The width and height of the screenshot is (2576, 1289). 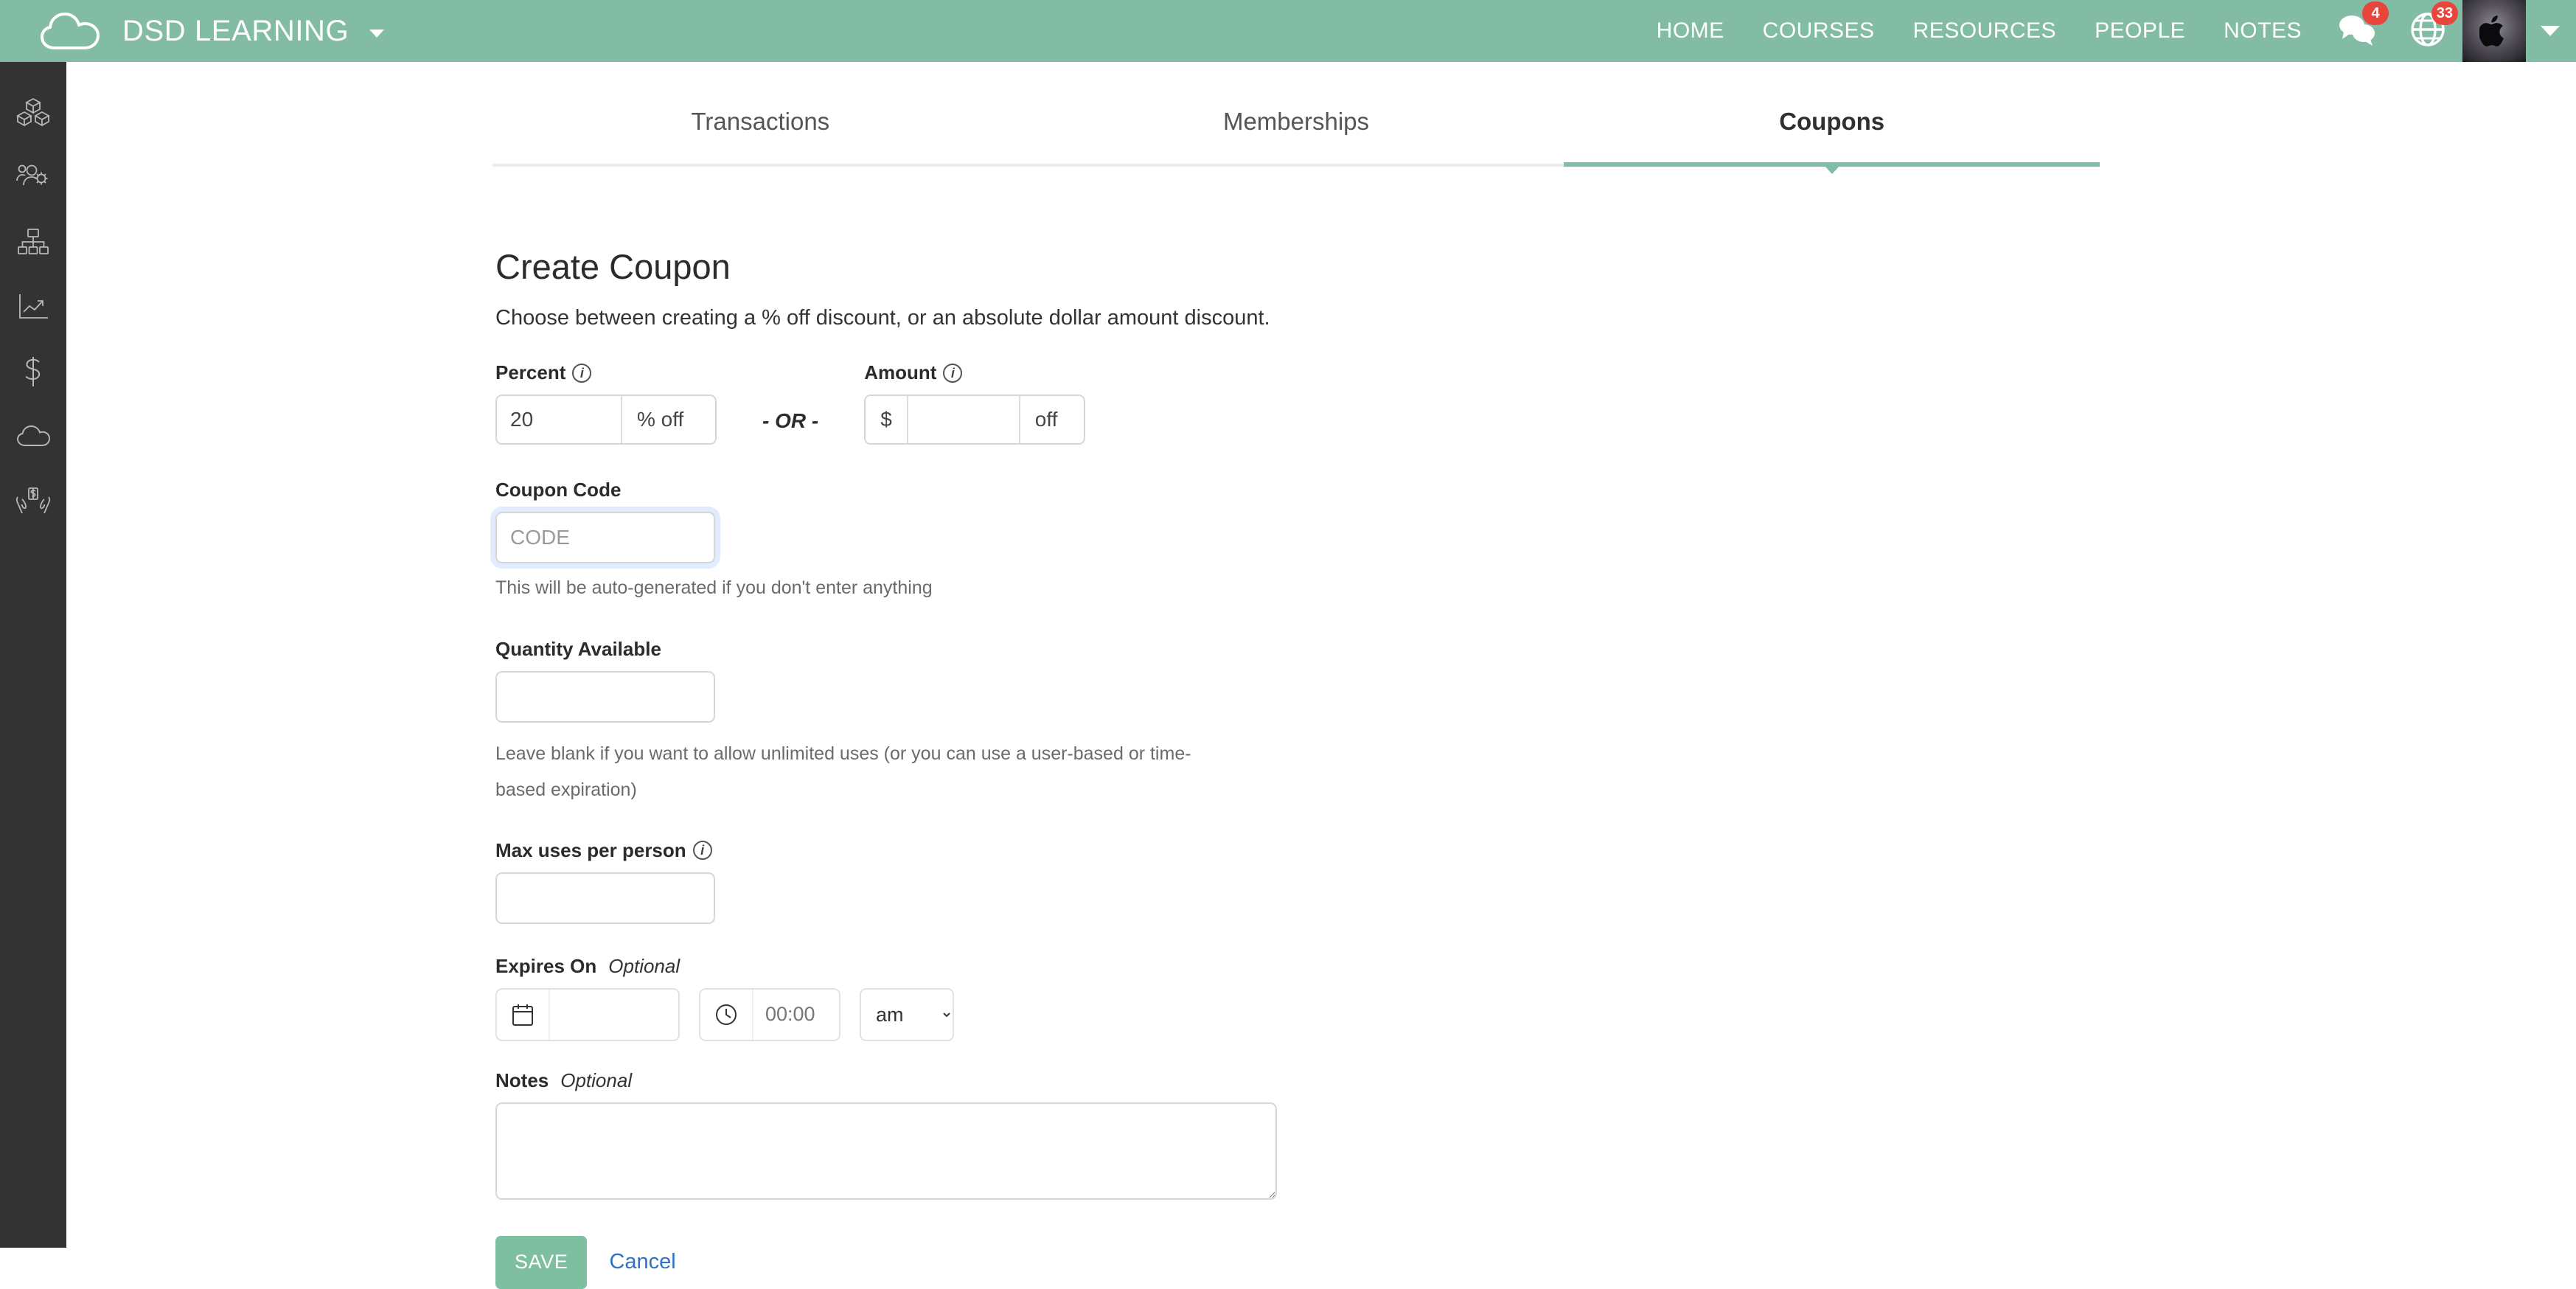 What do you see at coordinates (1380, 967) in the screenshot?
I see `expires-on-label-row: Expires On Optional` at bounding box center [1380, 967].